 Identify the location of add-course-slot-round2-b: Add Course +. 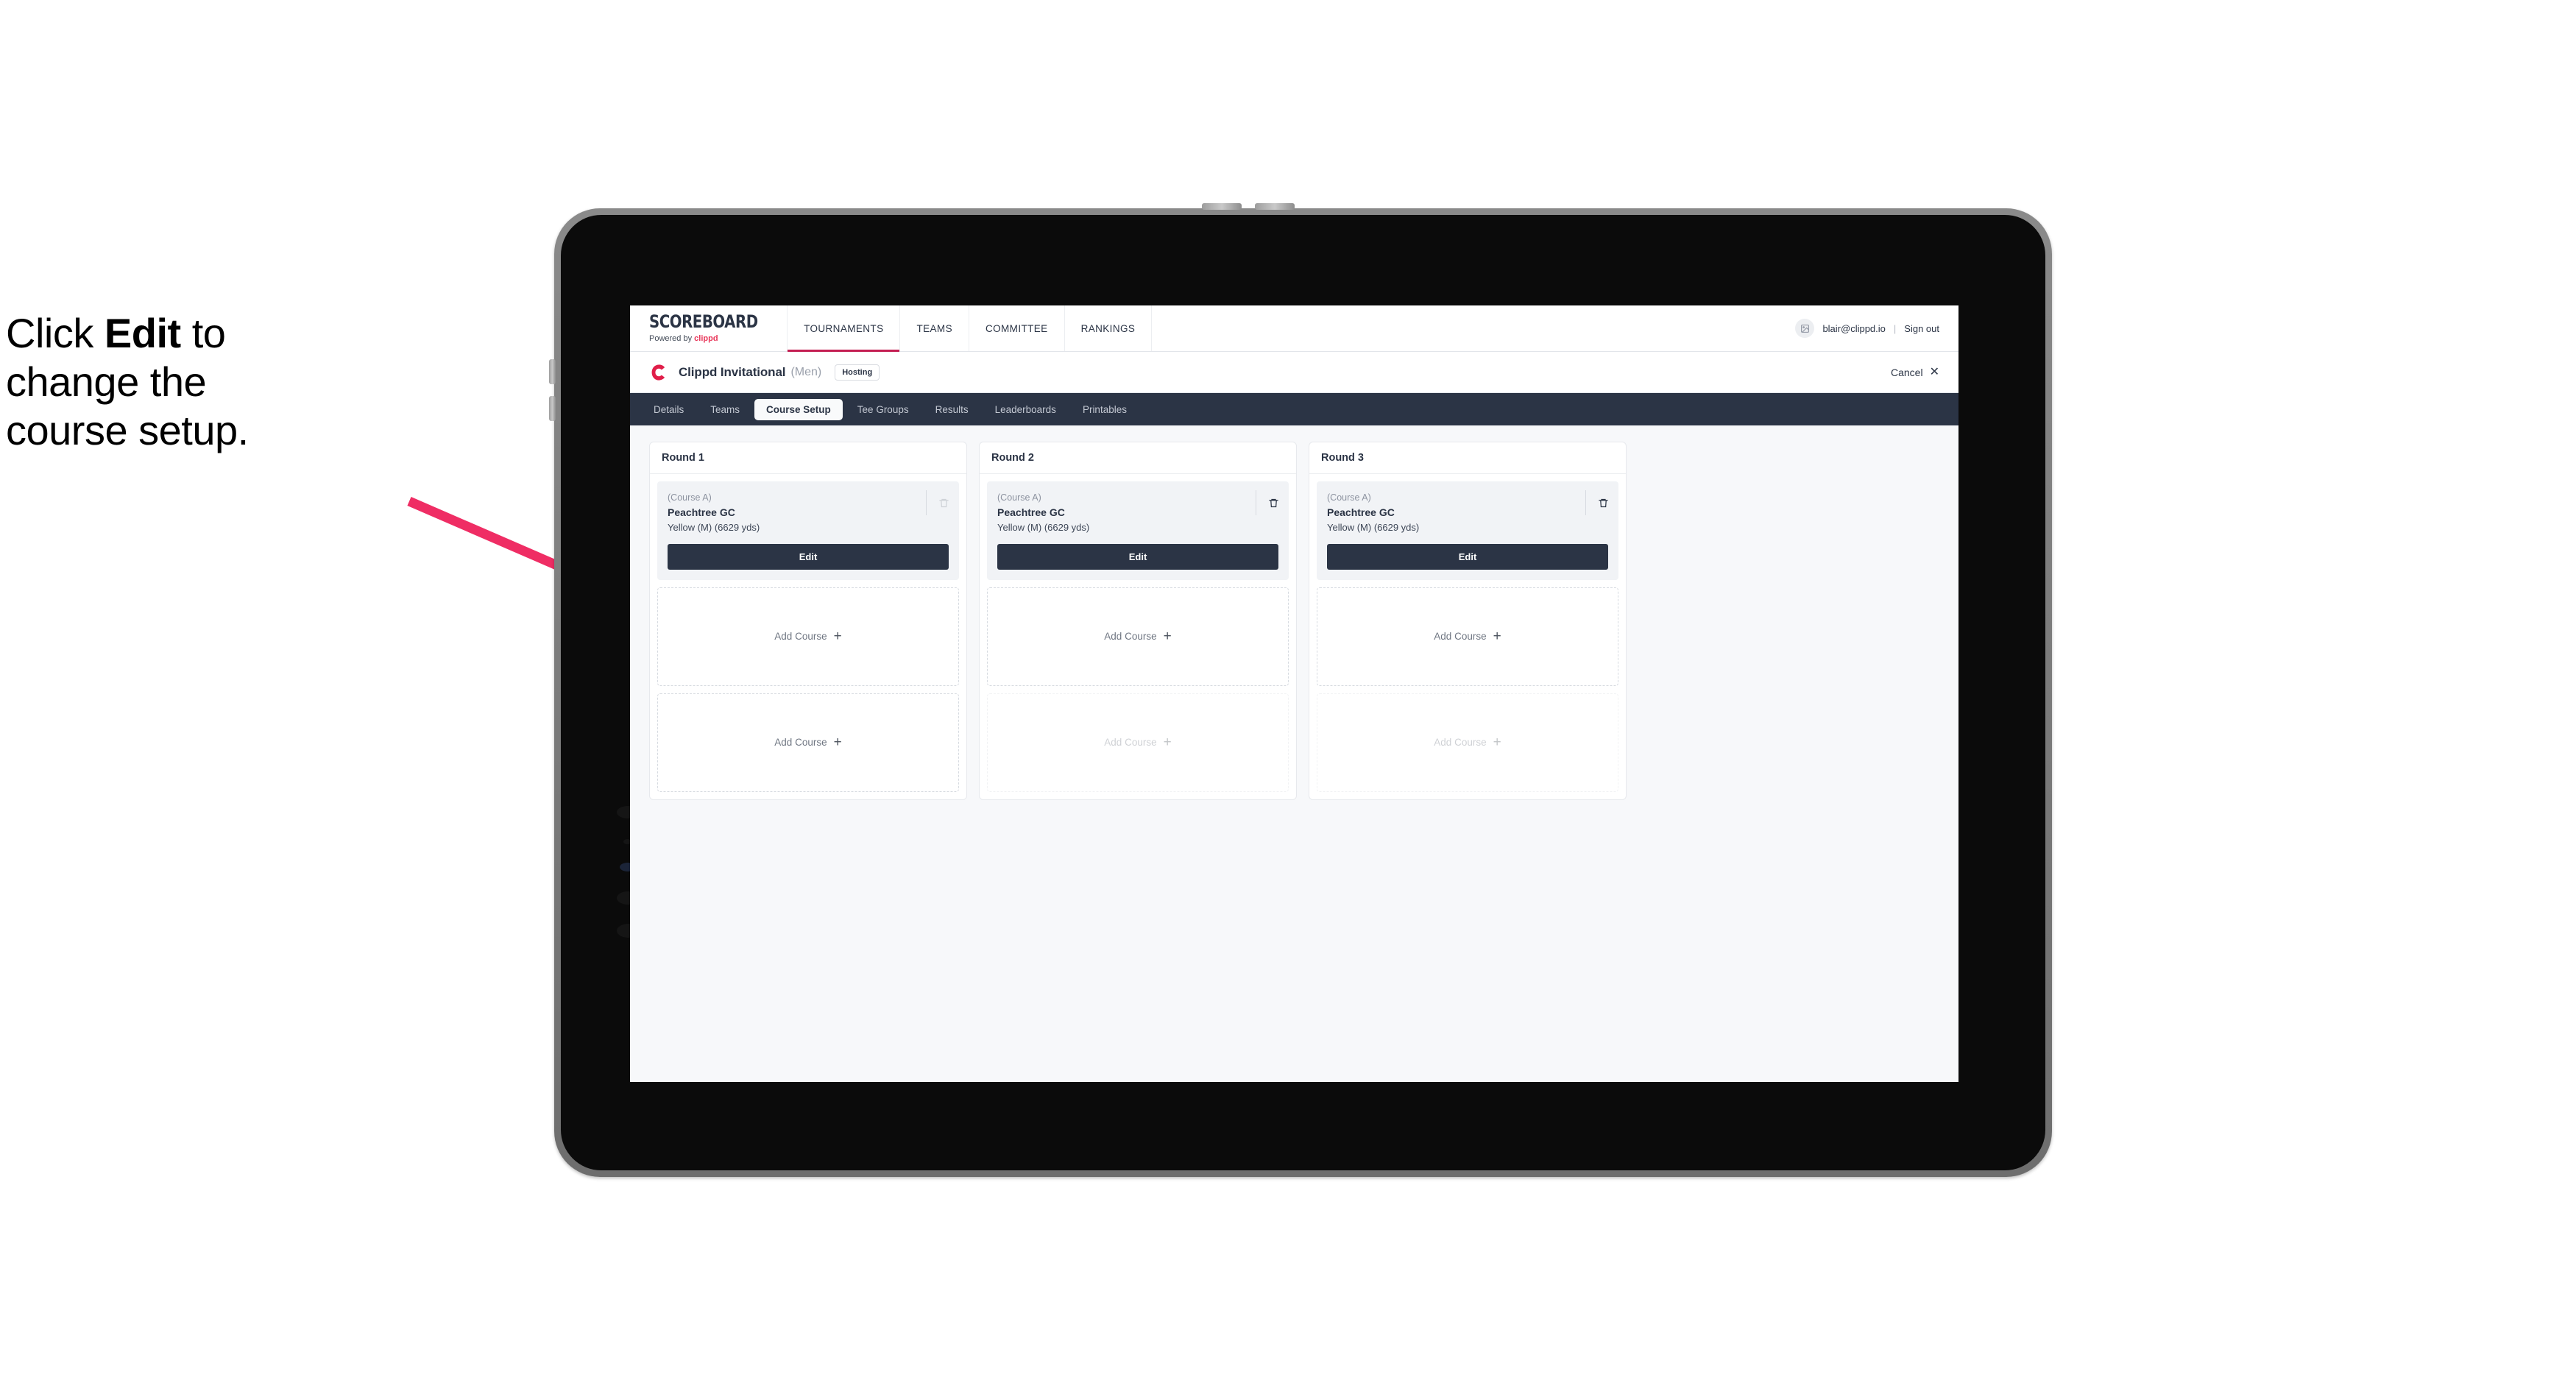
(1138, 742).